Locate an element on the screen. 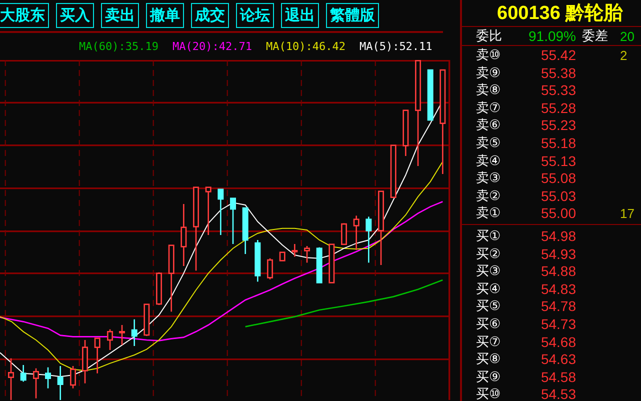 This screenshot has height=401, width=641. moving-average-label: MA(5):52.11 is located at coordinates (395, 46).